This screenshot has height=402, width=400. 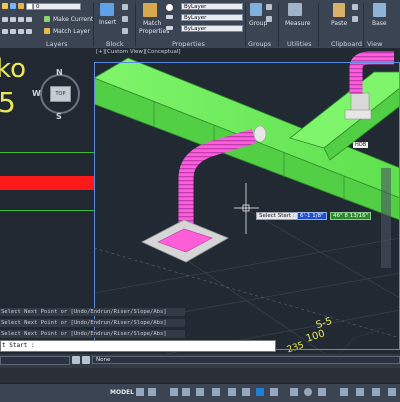 I want to click on layer-name: 0, so click(x=38, y=7).